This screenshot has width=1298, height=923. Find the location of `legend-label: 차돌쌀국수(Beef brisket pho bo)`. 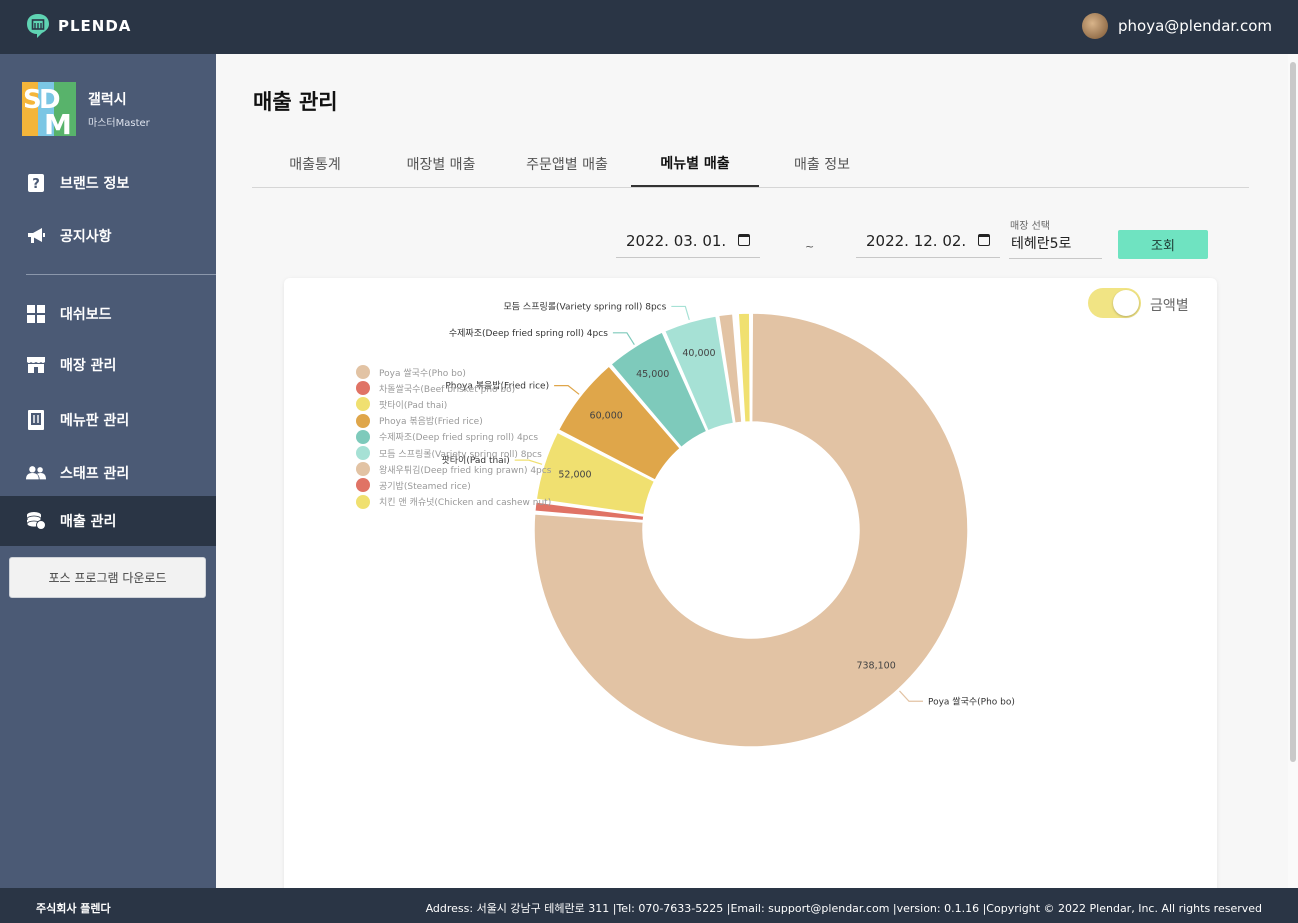

legend-label: 차돌쌀국수(Beef brisket pho bo) is located at coordinates (447, 389).